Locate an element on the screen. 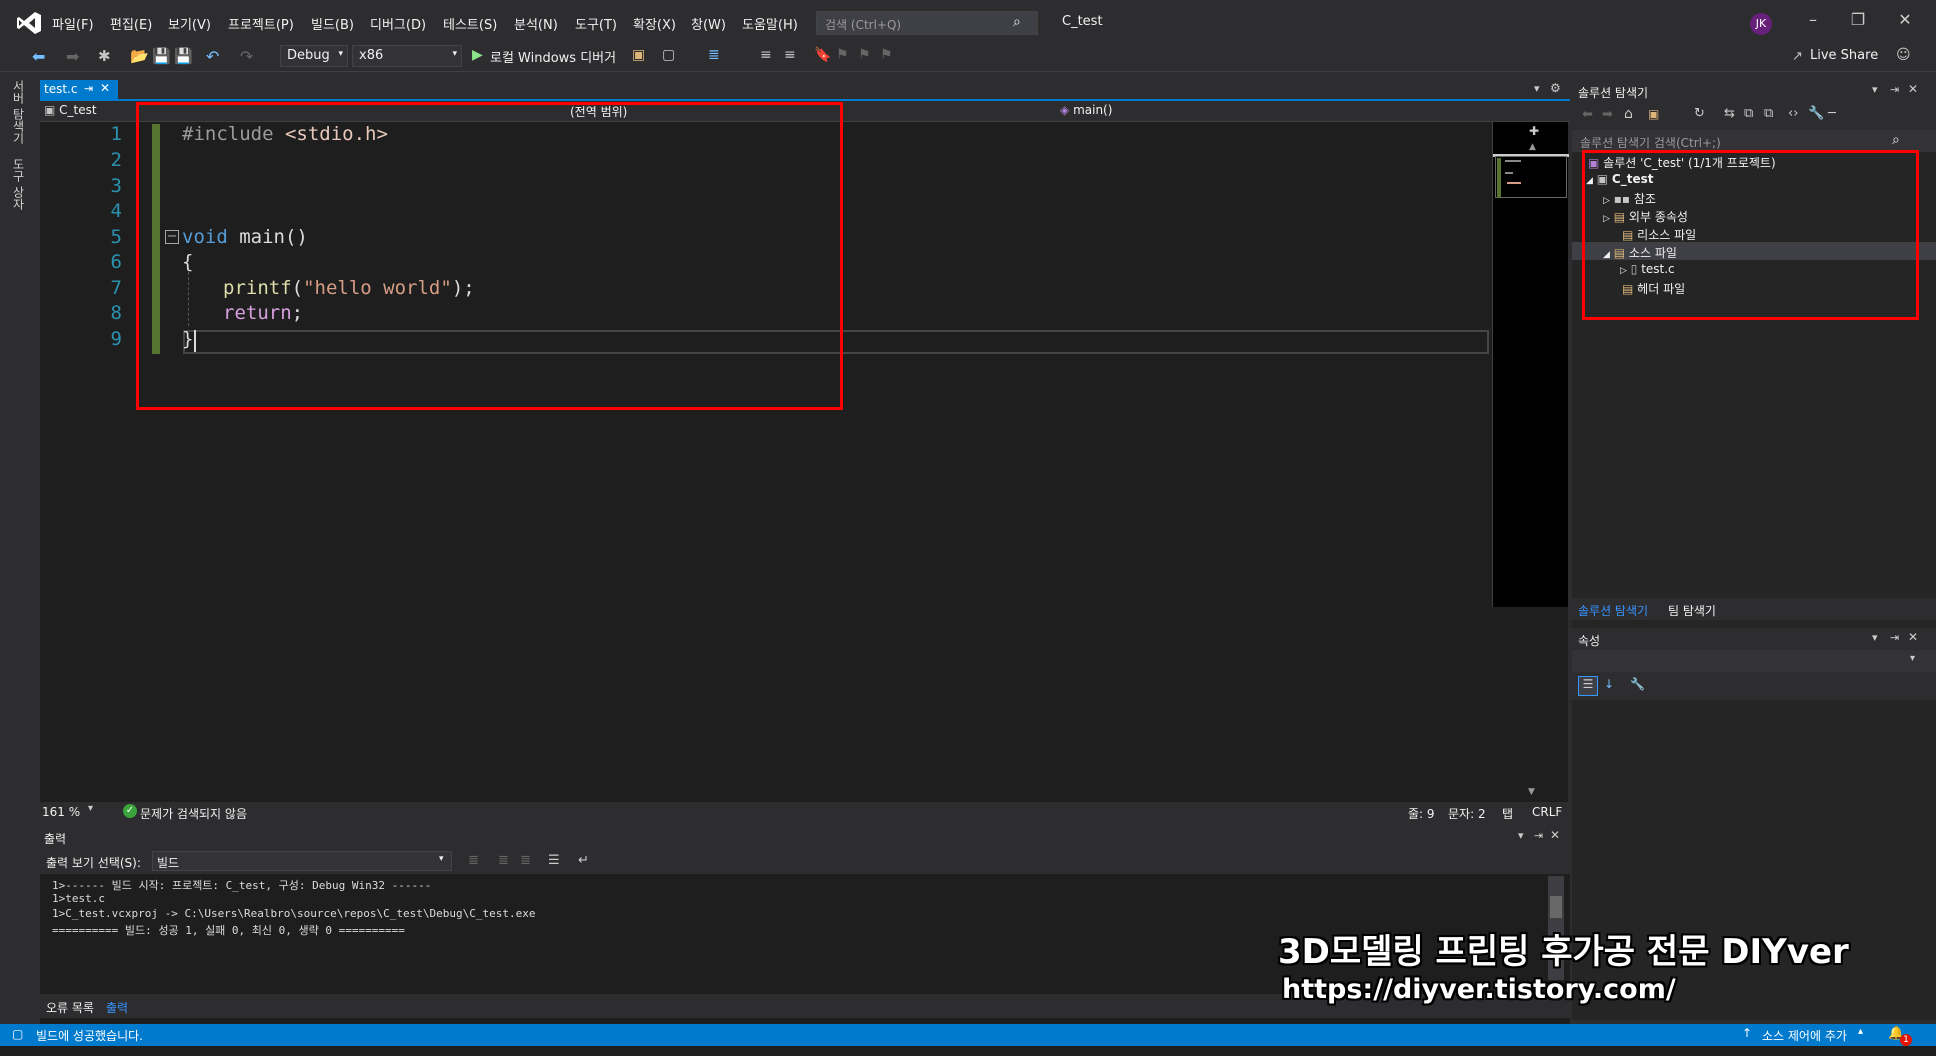 Image resolution: width=1936 pixels, height=1056 pixels. undo-icon: ↶ is located at coordinates (215, 56).